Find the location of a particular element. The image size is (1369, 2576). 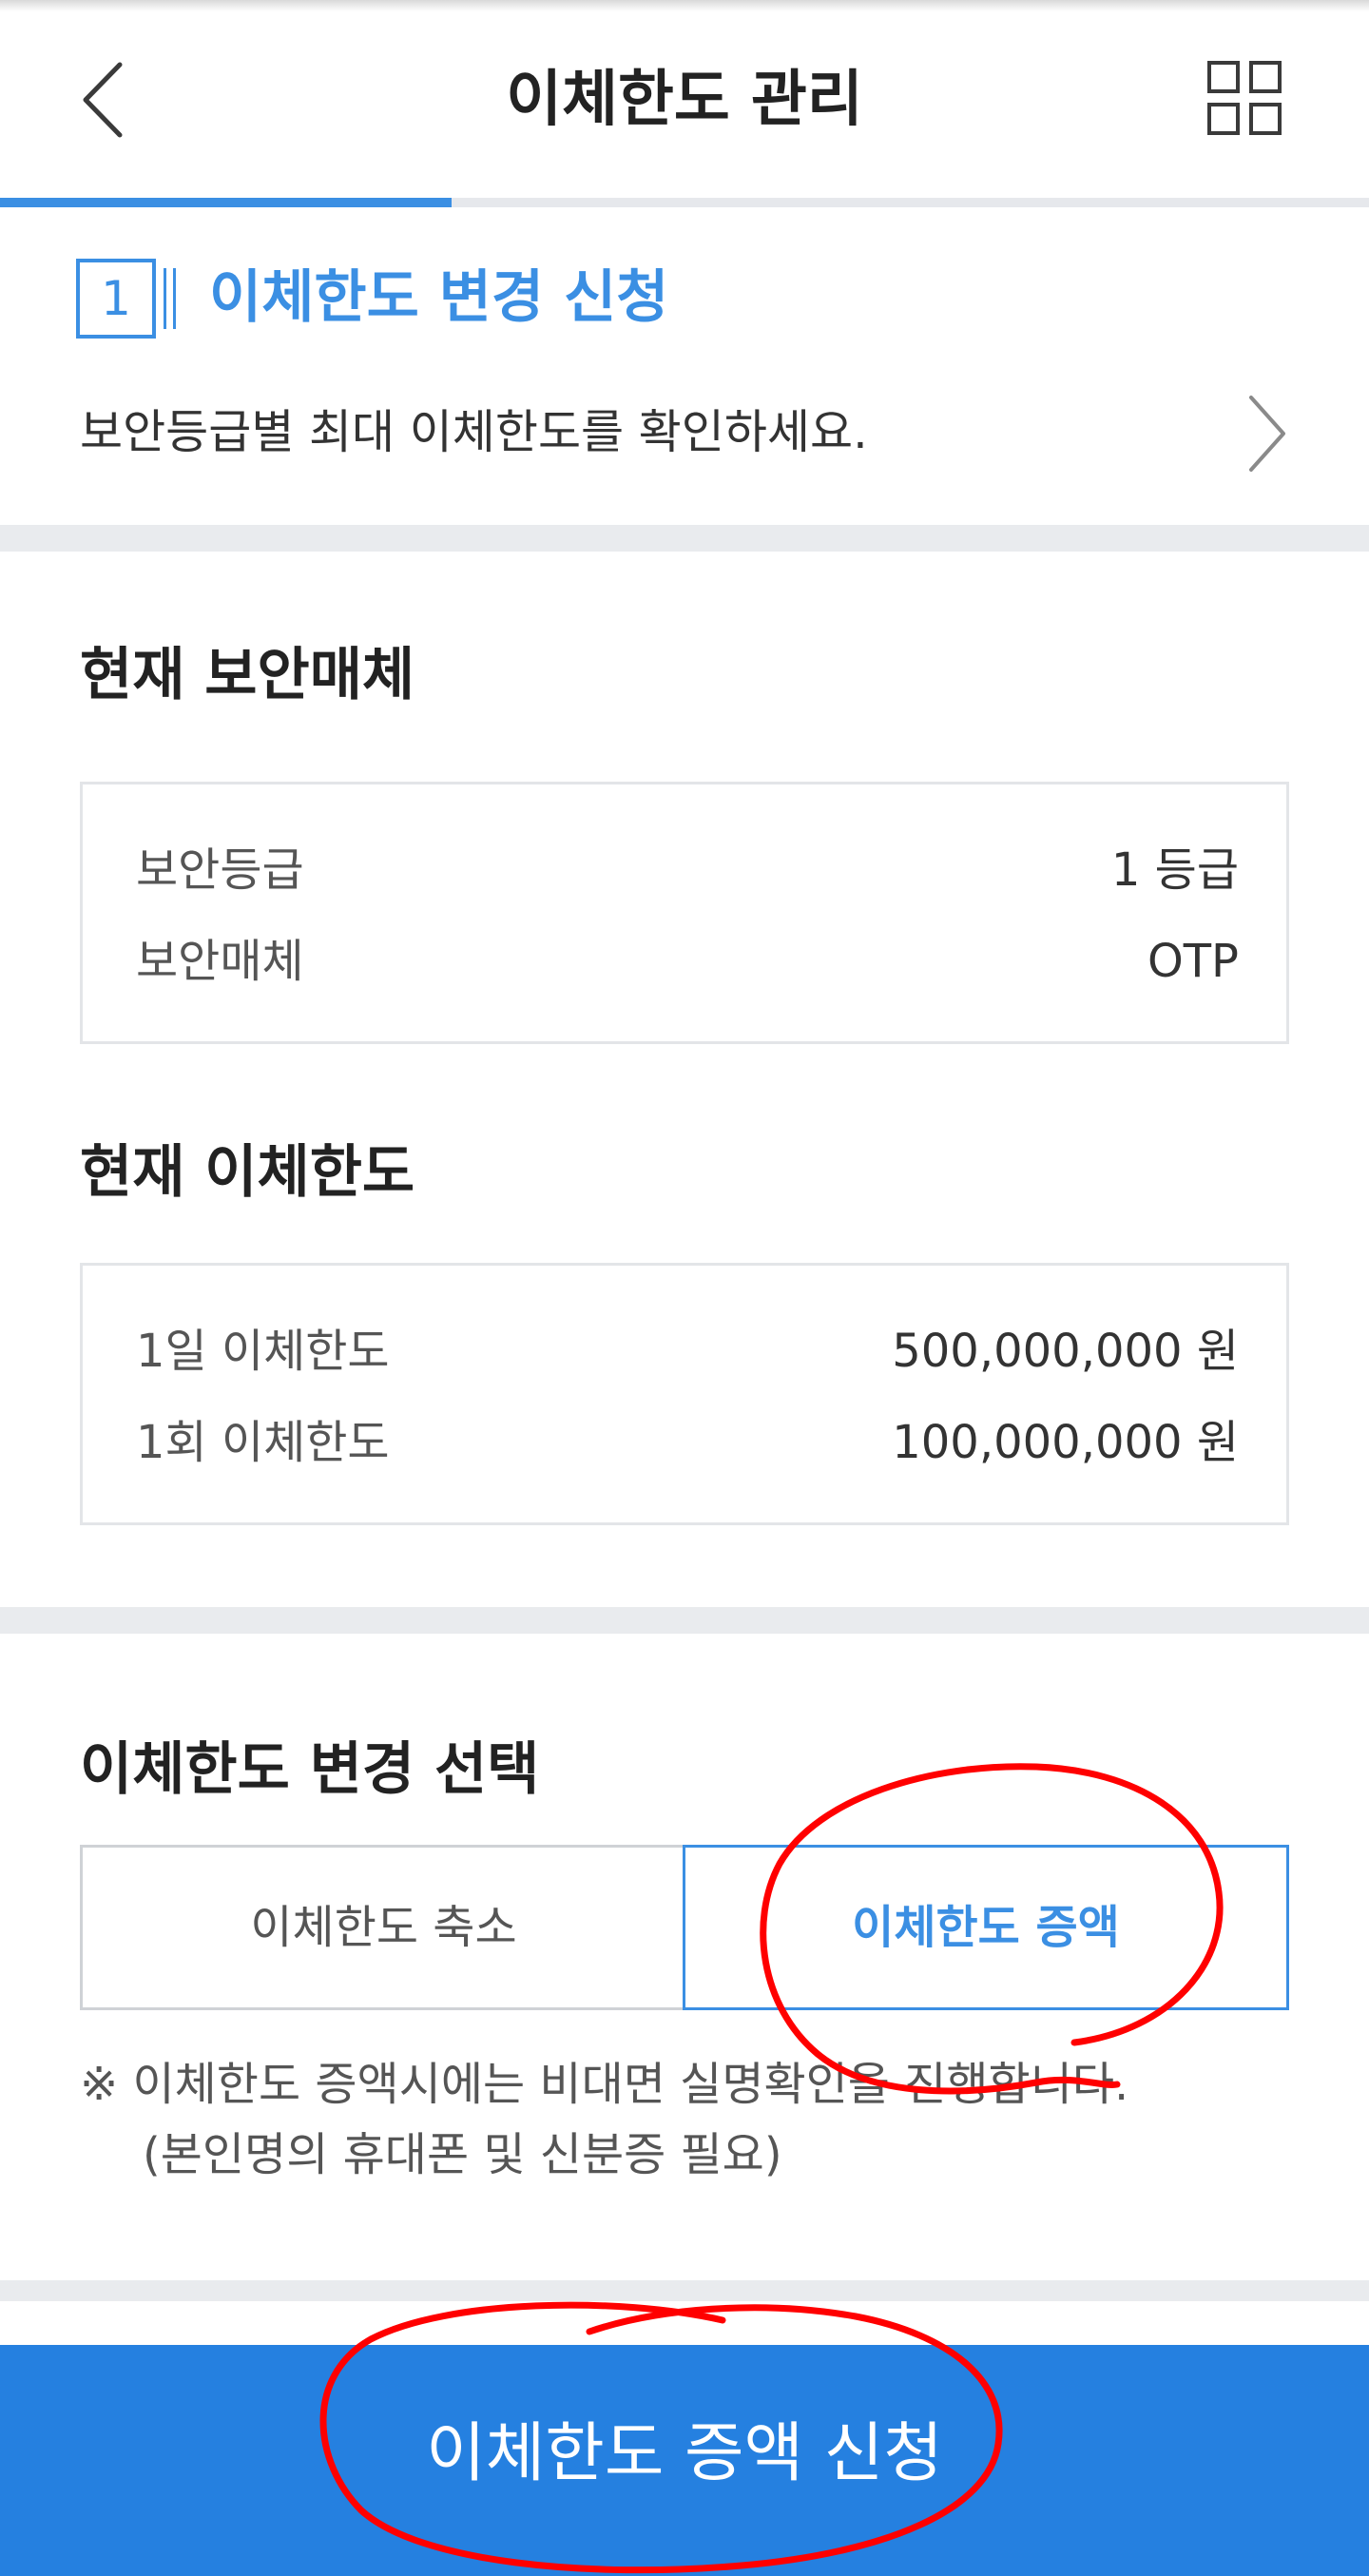

info-row: 1일 이체한도 500,000,000 원 is located at coordinates (687, 1351).